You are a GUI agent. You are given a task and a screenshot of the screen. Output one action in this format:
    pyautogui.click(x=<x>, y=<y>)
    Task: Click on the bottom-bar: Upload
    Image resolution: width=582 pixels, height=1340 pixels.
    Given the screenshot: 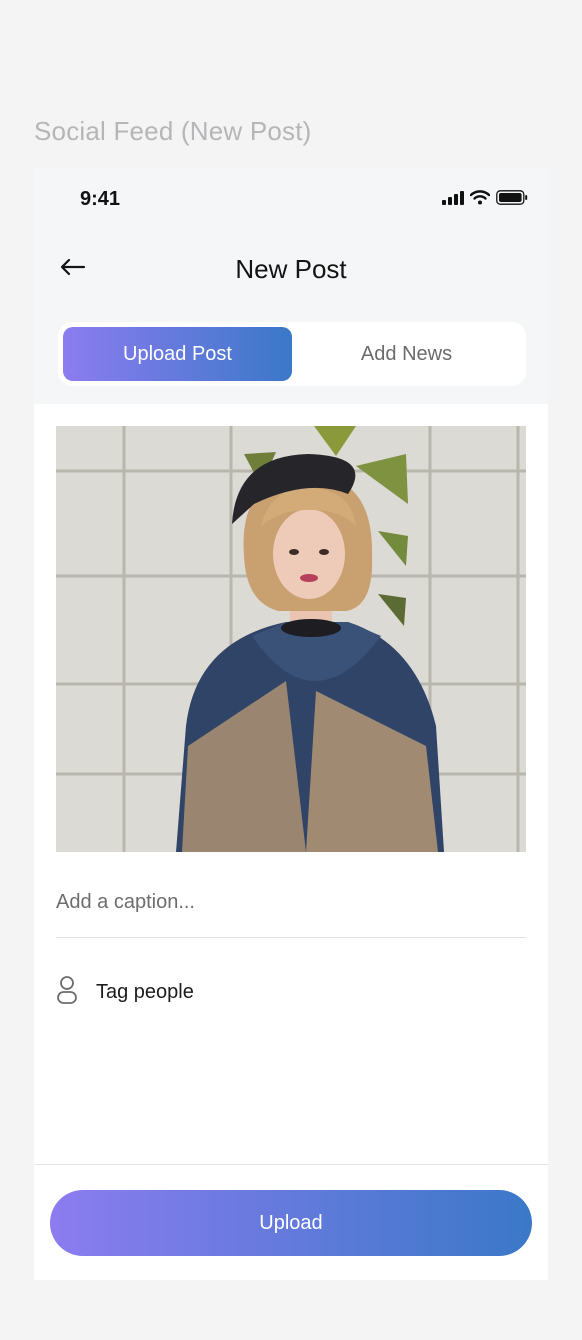 What is the action you would take?
    pyautogui.click(x=291, y=1222)
    